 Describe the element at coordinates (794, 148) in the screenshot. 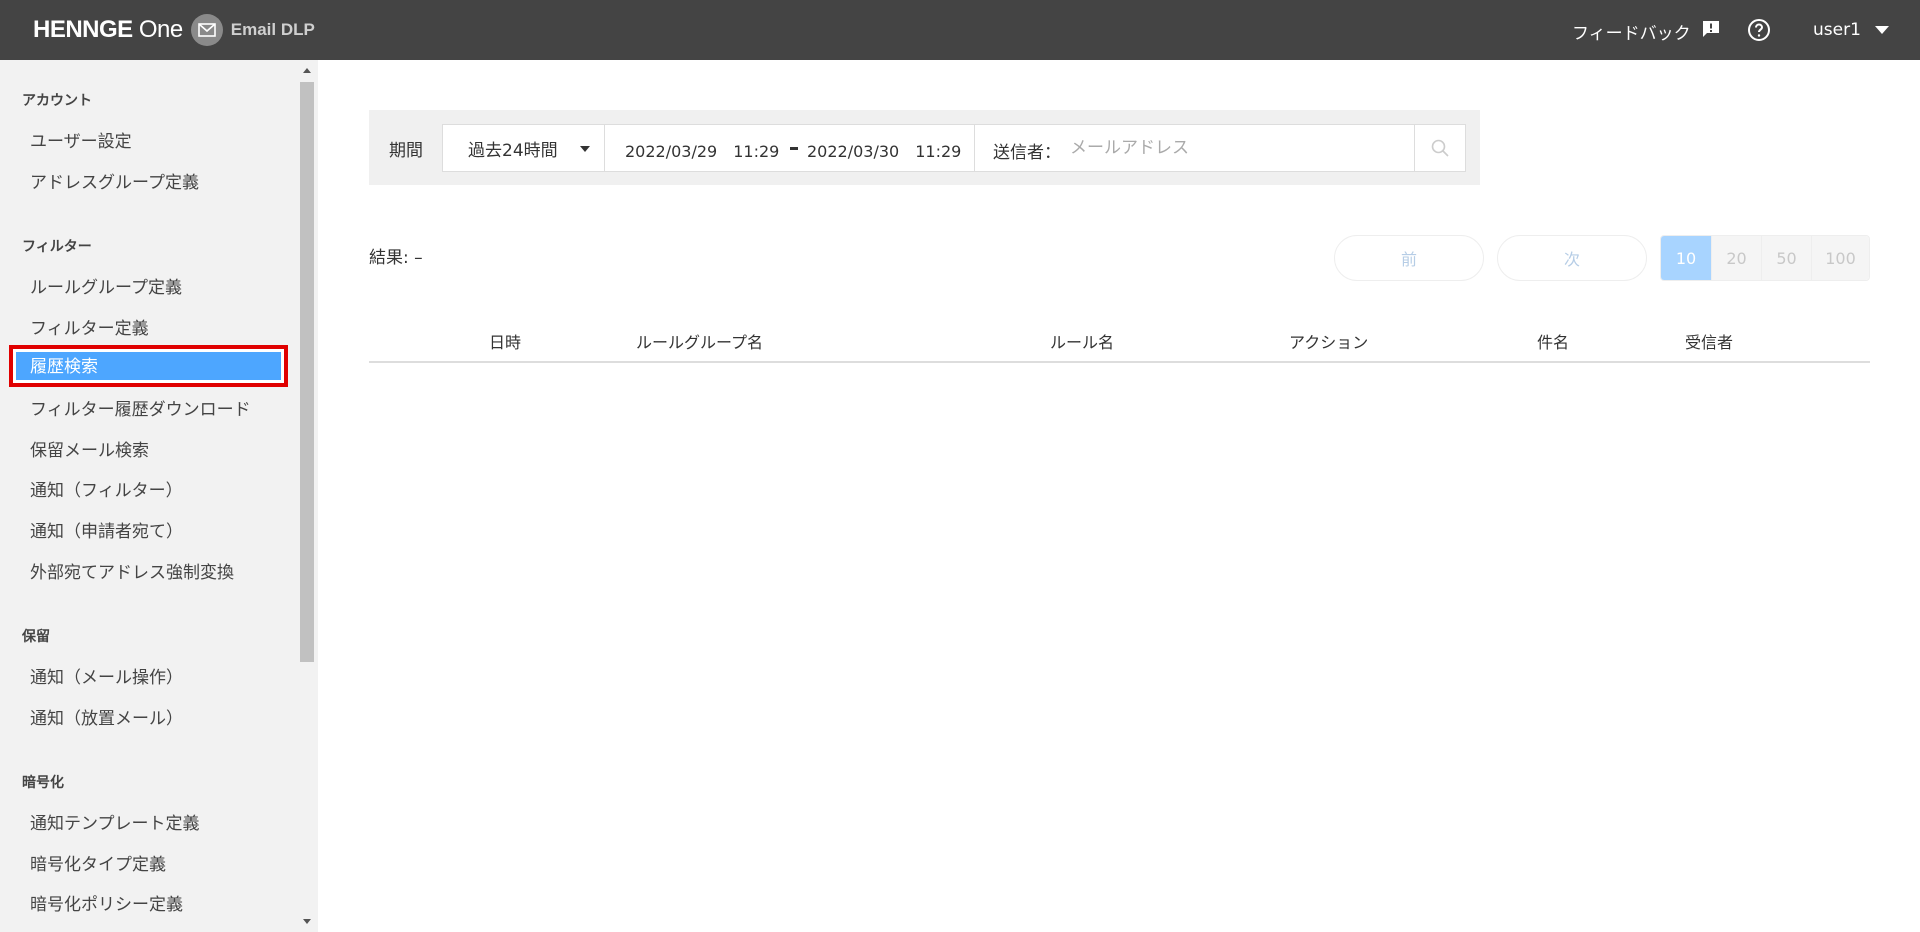

I see `date-range-separator` at that location.